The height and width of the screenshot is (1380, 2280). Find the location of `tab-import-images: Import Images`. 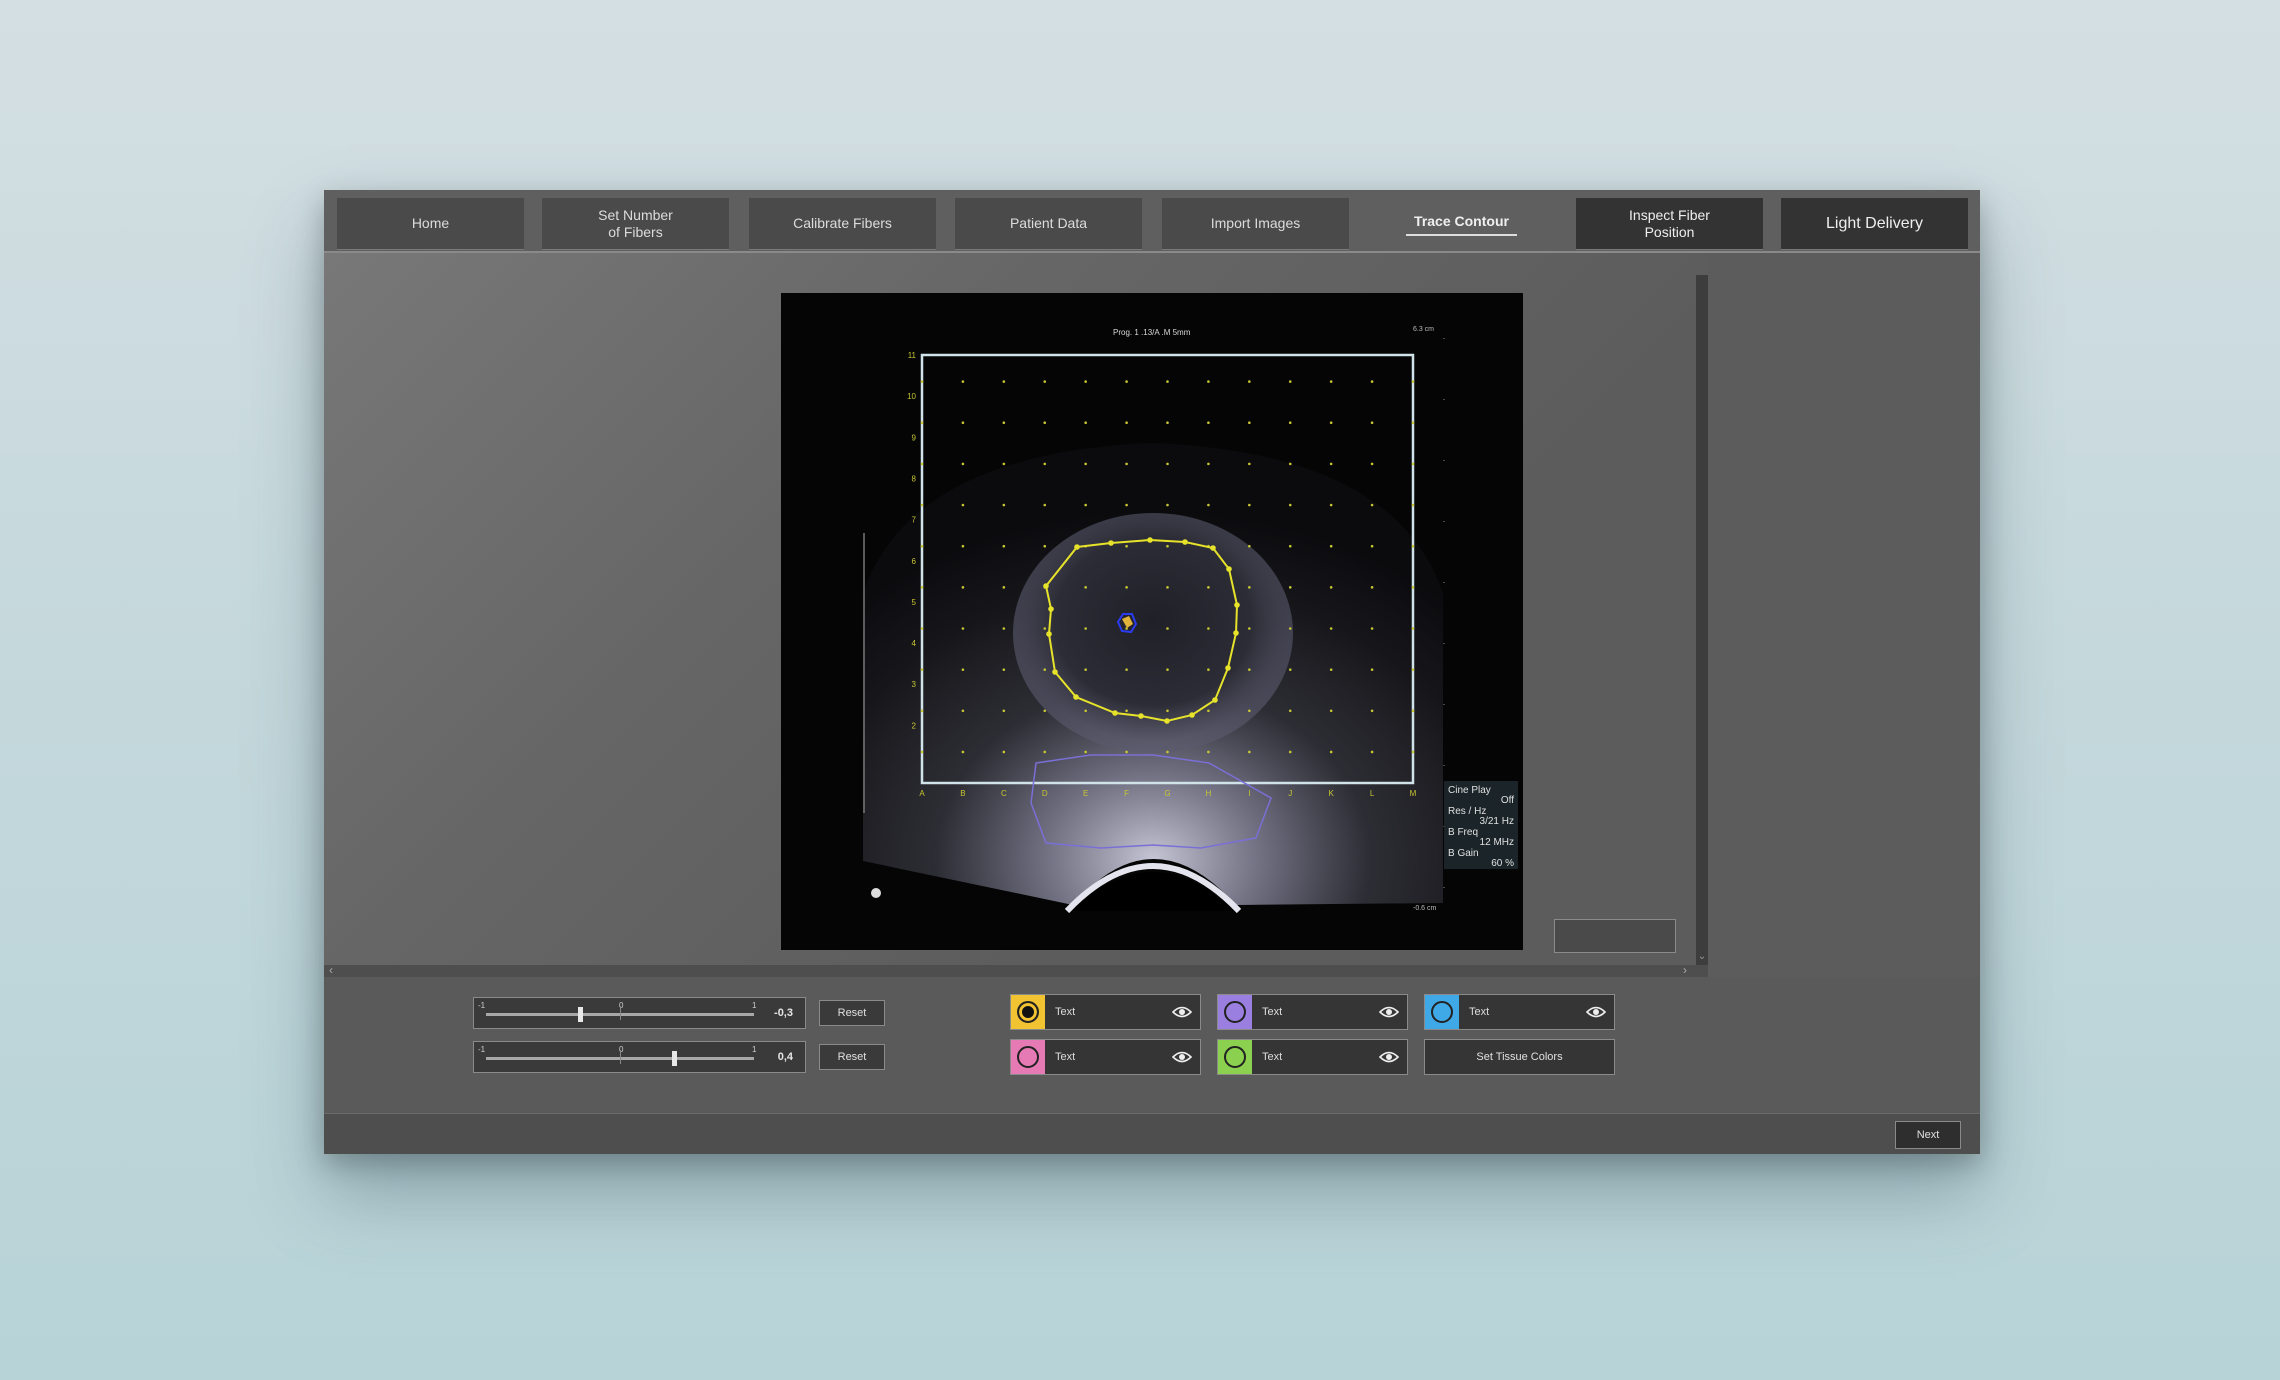

tab-import-images: Import Images is located at coordinates (1255, 224).